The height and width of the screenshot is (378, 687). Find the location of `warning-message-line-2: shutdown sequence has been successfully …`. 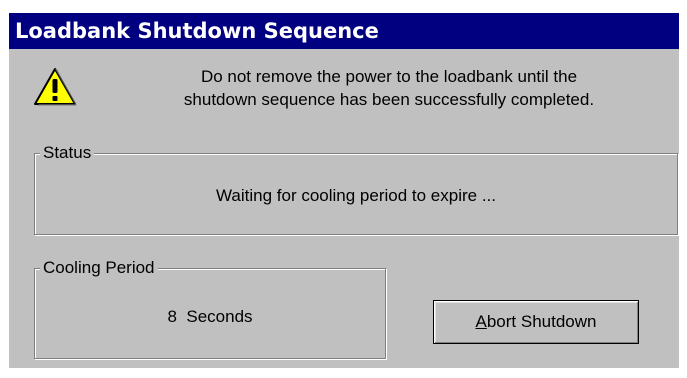

warning-message-line-2: shutdown sequence has been successfully … is located at coordinates (389, 99).